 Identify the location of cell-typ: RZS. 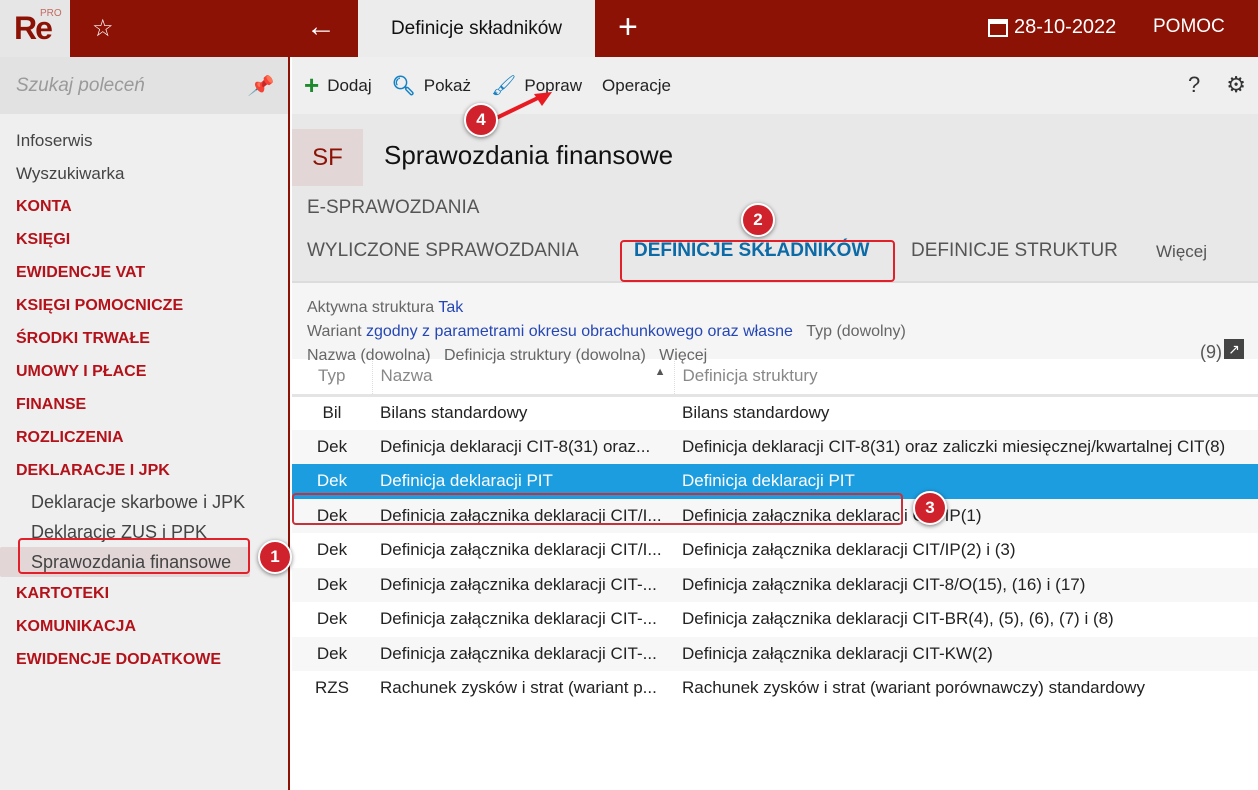
(332, 688).